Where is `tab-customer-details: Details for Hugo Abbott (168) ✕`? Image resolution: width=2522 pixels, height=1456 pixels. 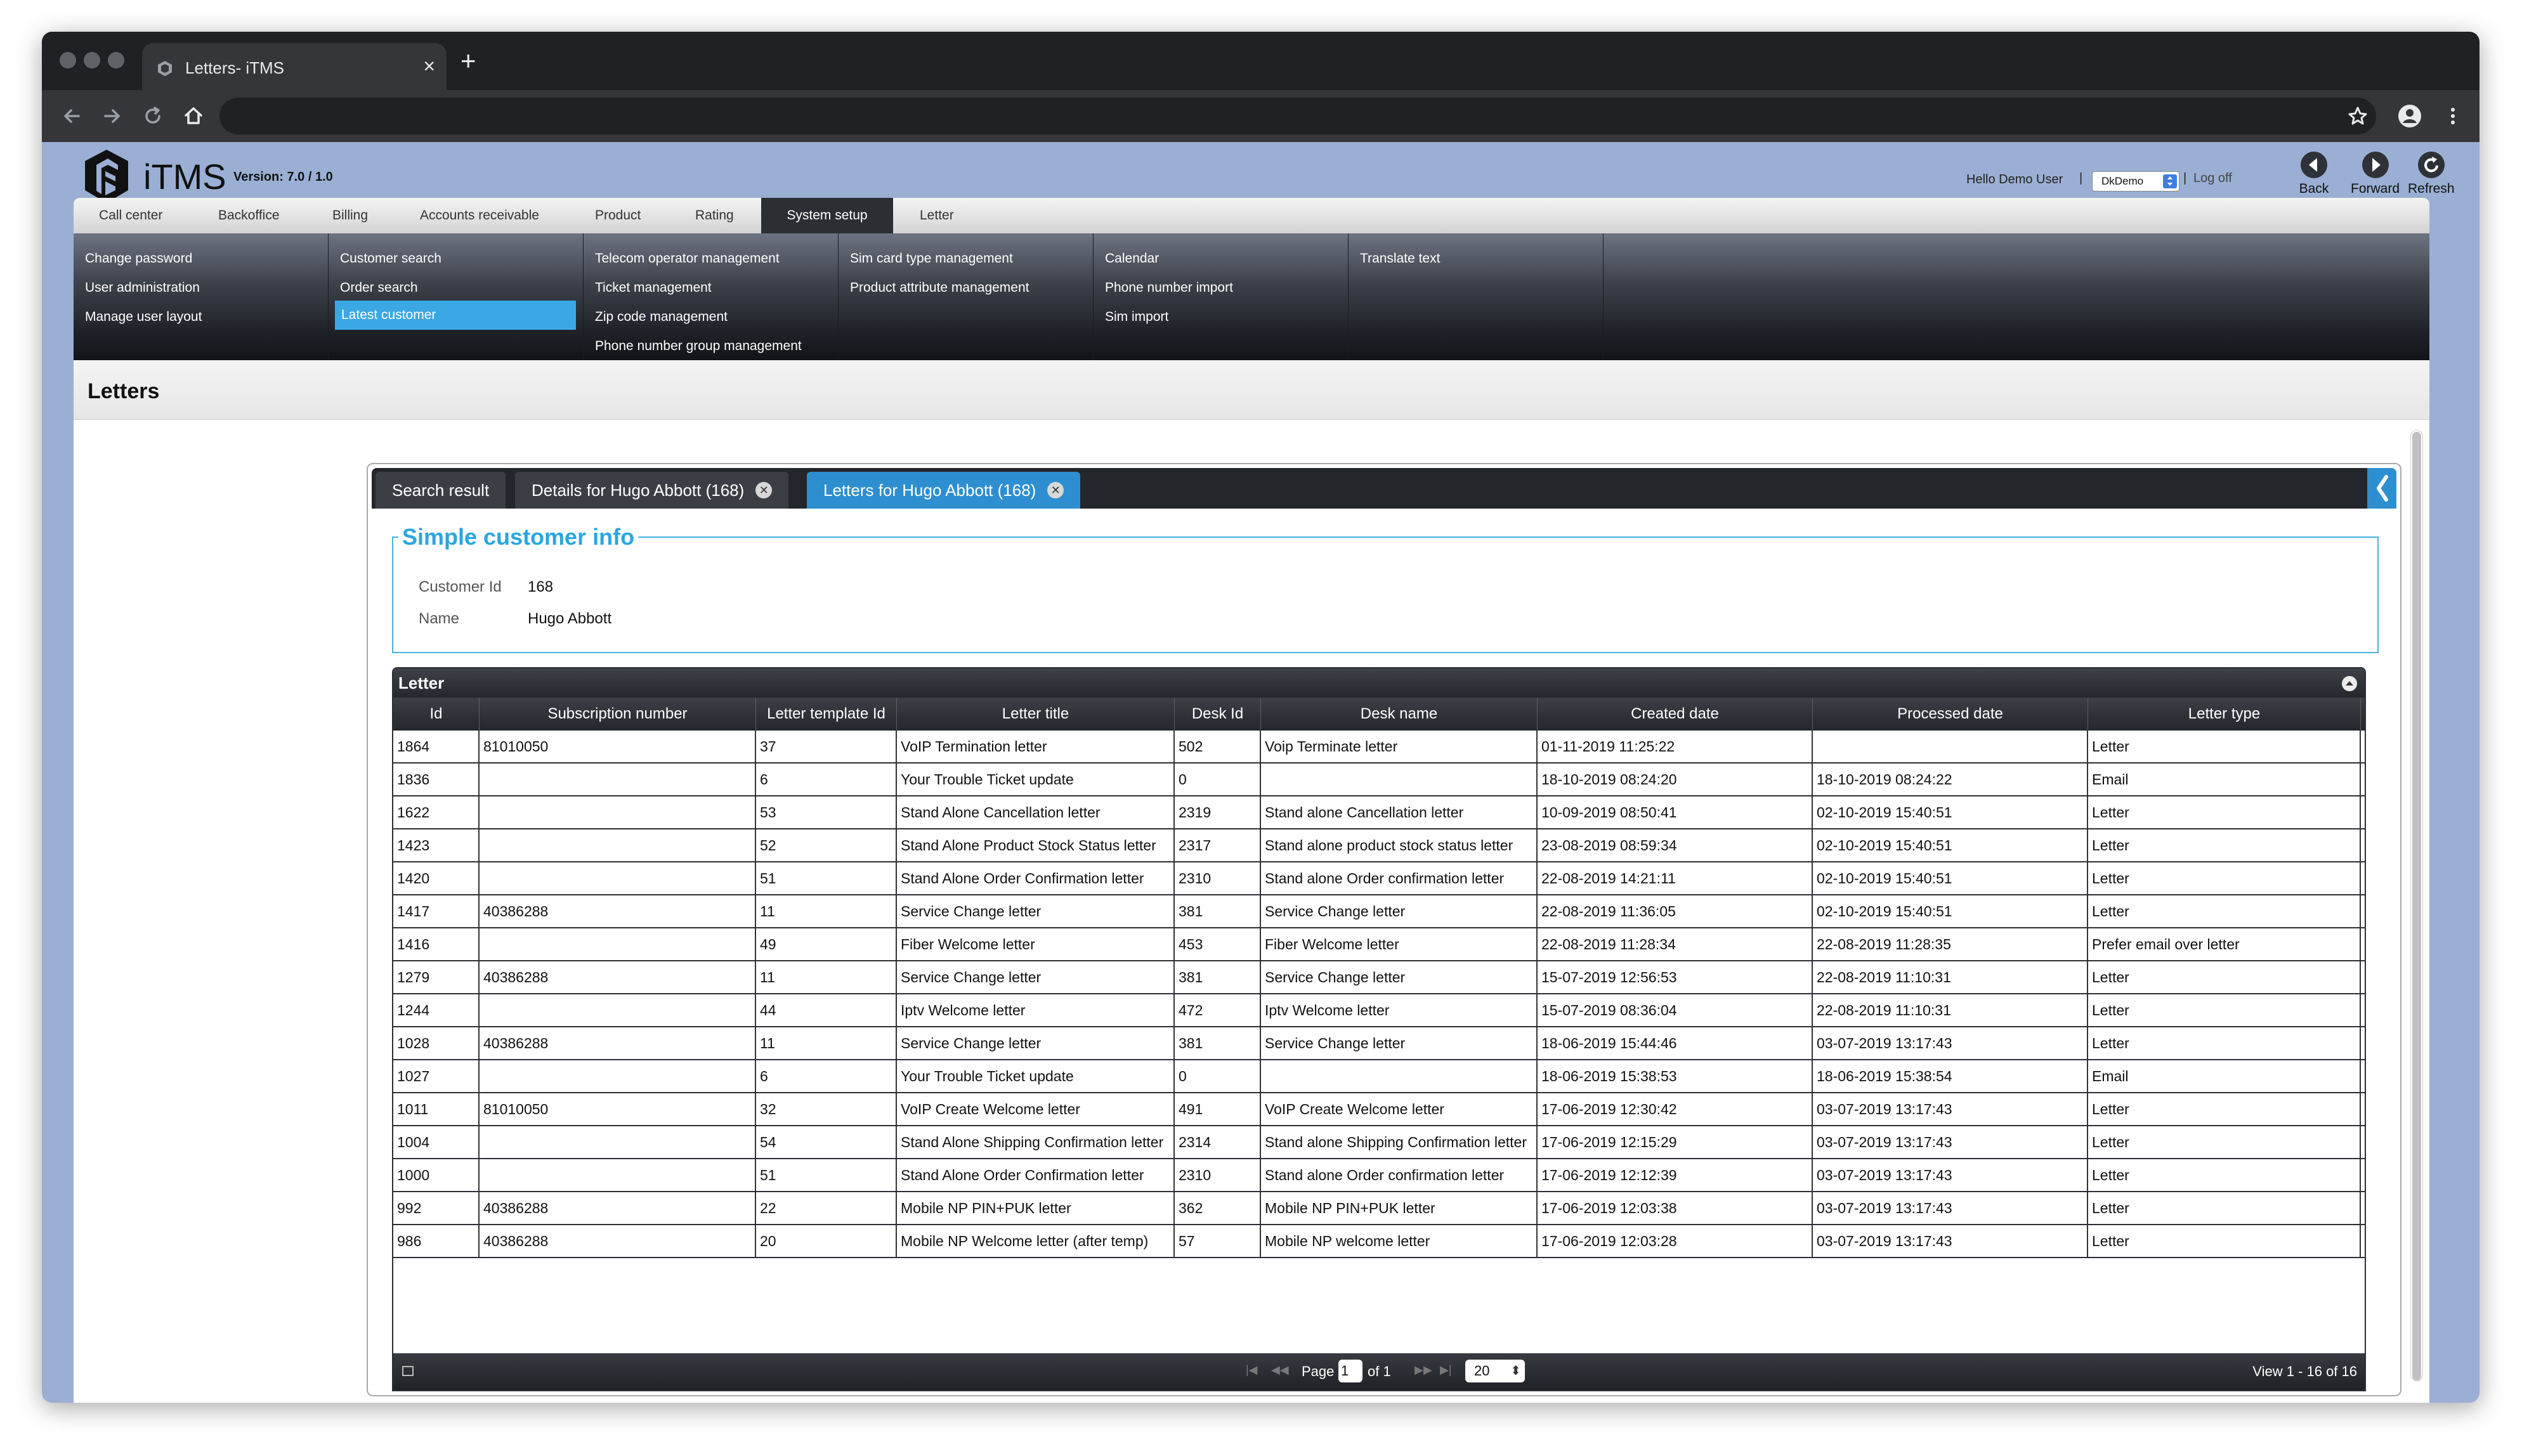
tab-customer-details: Details for Hugo Abbott (168) ✕ is located at coordinates (652, 490).